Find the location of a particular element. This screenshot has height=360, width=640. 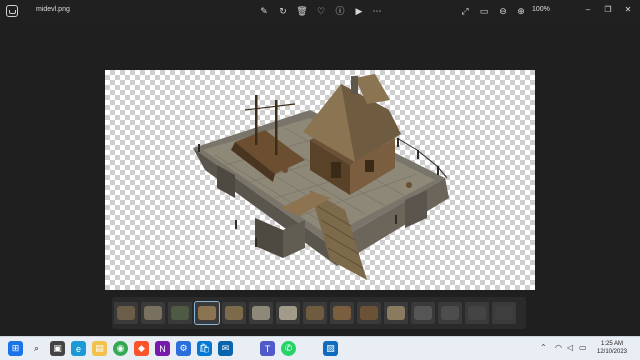

maximize-icon: ❐ is located at coordinates (608, 9).